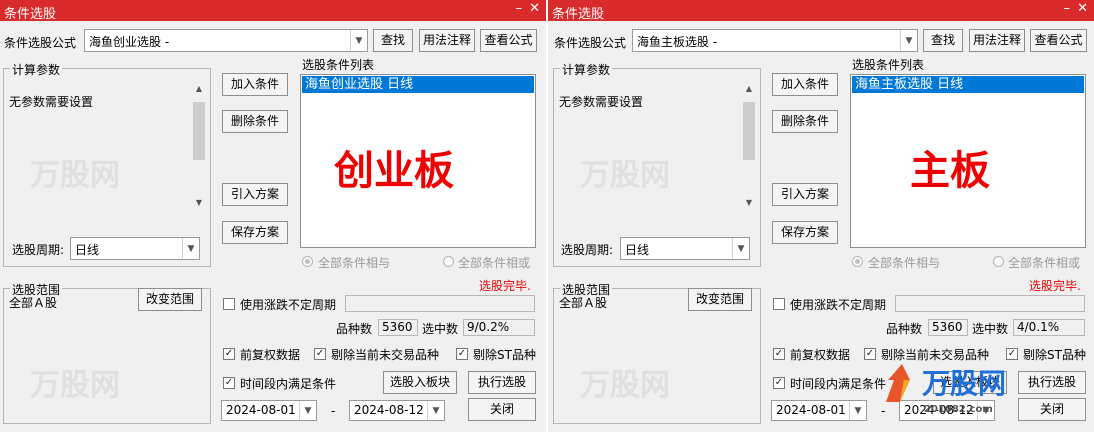  I want to click on range-value: 全部Ａ股, so click(583, 303).